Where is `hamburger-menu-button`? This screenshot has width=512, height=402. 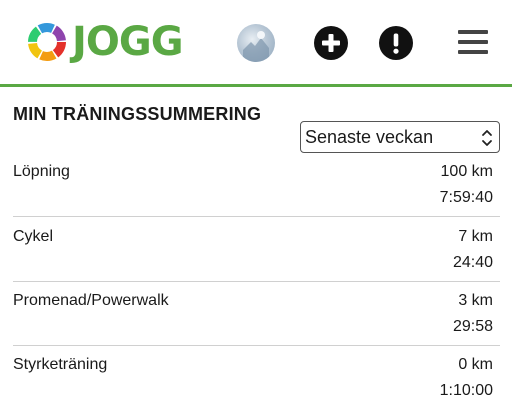
hamburger-menu-button is located at coordinates (473, 42).